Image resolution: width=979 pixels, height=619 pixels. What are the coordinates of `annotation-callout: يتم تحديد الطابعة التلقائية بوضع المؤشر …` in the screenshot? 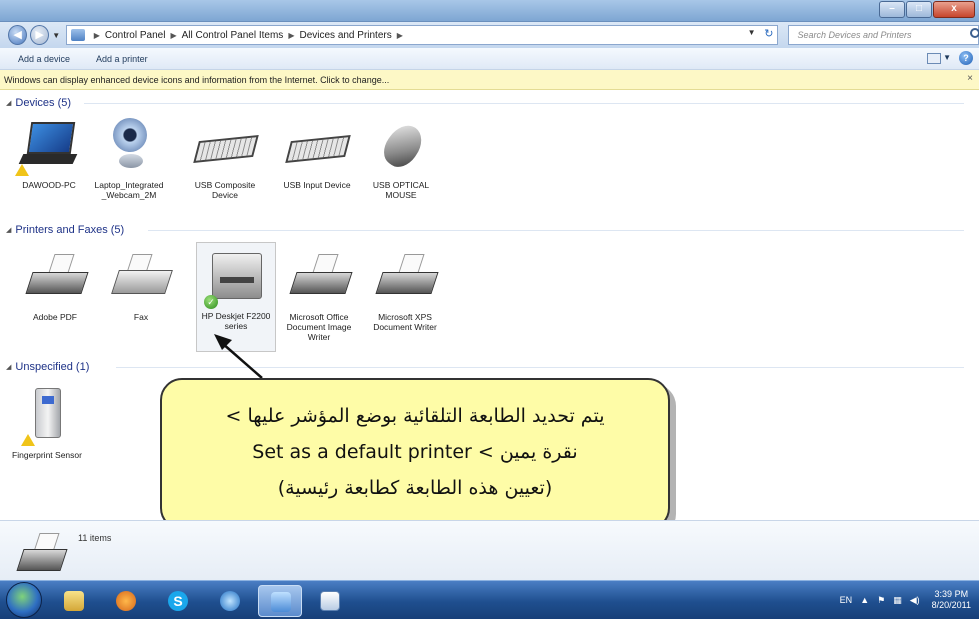 It's located at (415, 454).